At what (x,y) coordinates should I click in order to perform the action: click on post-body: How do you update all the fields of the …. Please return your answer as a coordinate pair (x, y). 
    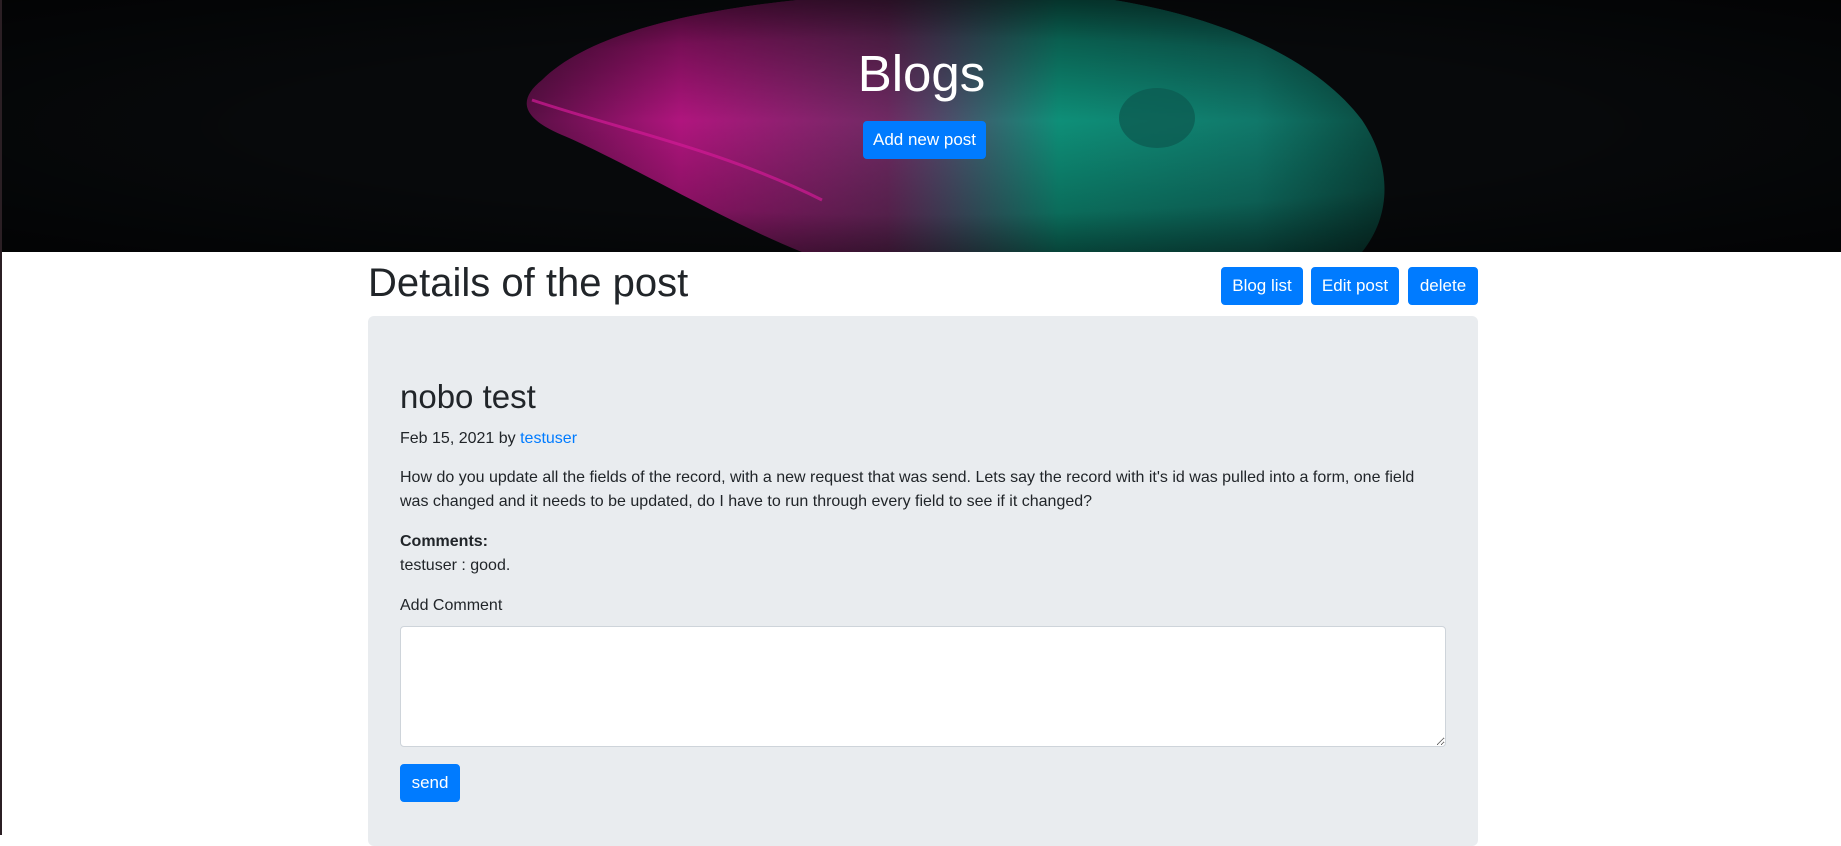
    Looking at the image, I should click on (907, 489).